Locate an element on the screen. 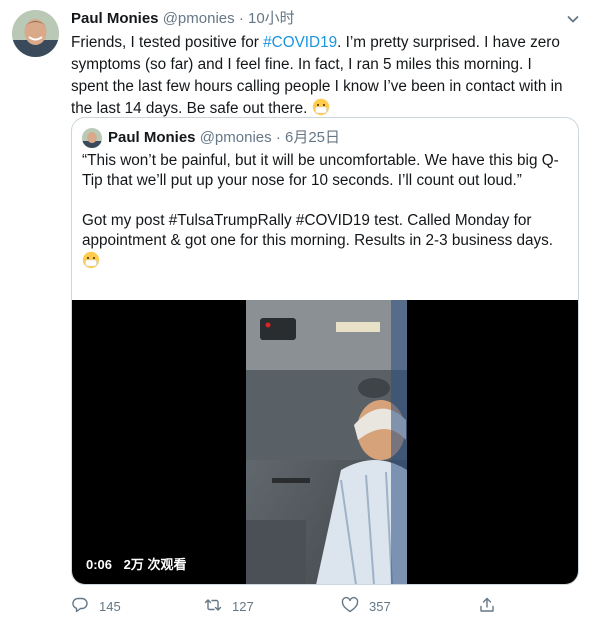 The width and height of the screenshot is (596, 629). chevron-down-icon is located at coordinates (573, 19).